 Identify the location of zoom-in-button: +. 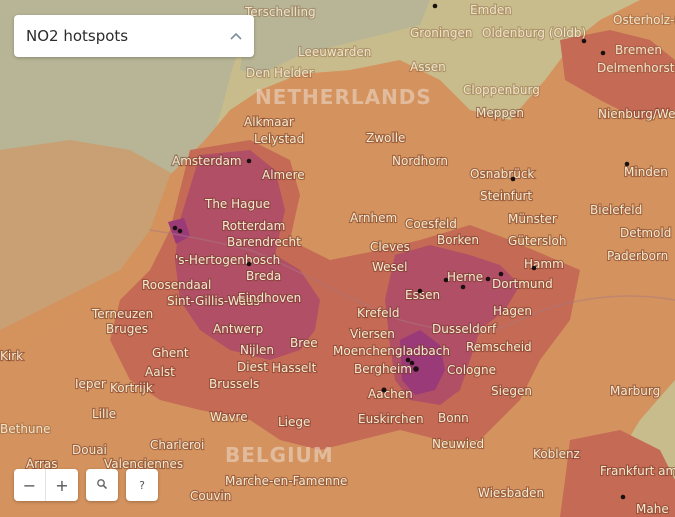
(62, 485).